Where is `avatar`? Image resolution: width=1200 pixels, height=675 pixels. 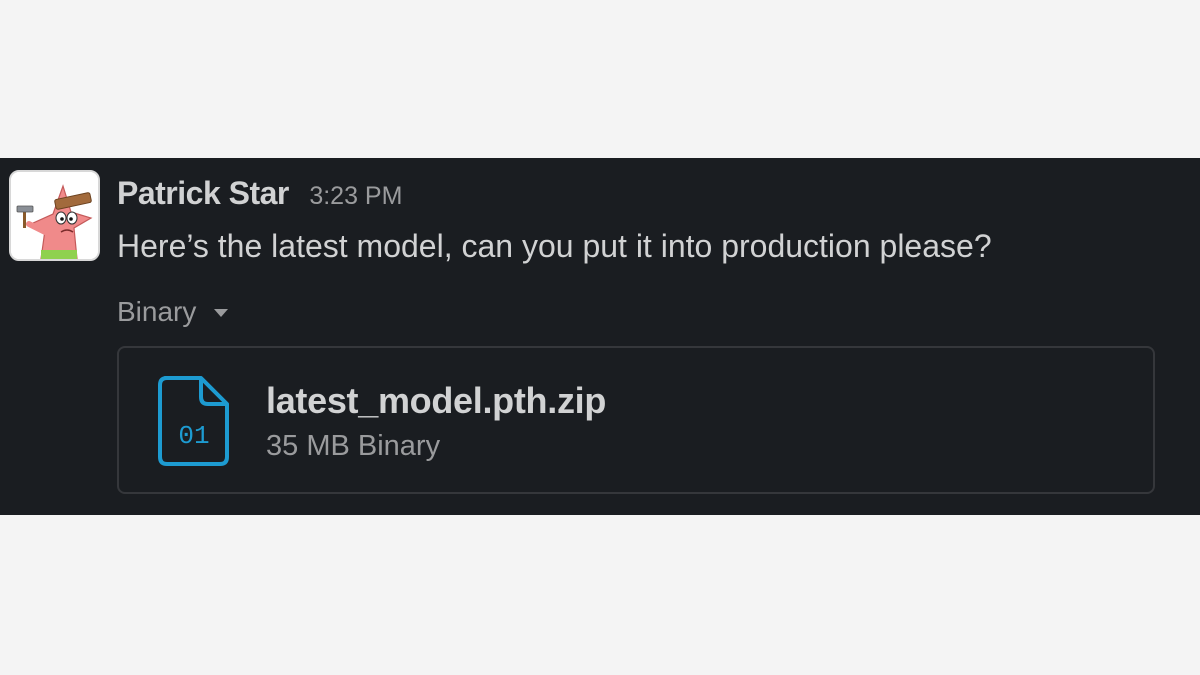
avatar is located at coordinates (54, 215).